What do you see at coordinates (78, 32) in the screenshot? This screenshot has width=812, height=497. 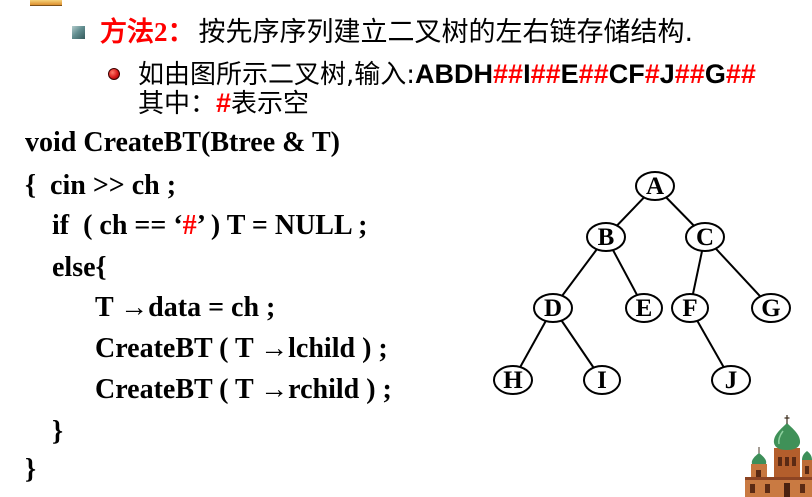 I see `square-bullet-icon` at bounding box center [78, 32].